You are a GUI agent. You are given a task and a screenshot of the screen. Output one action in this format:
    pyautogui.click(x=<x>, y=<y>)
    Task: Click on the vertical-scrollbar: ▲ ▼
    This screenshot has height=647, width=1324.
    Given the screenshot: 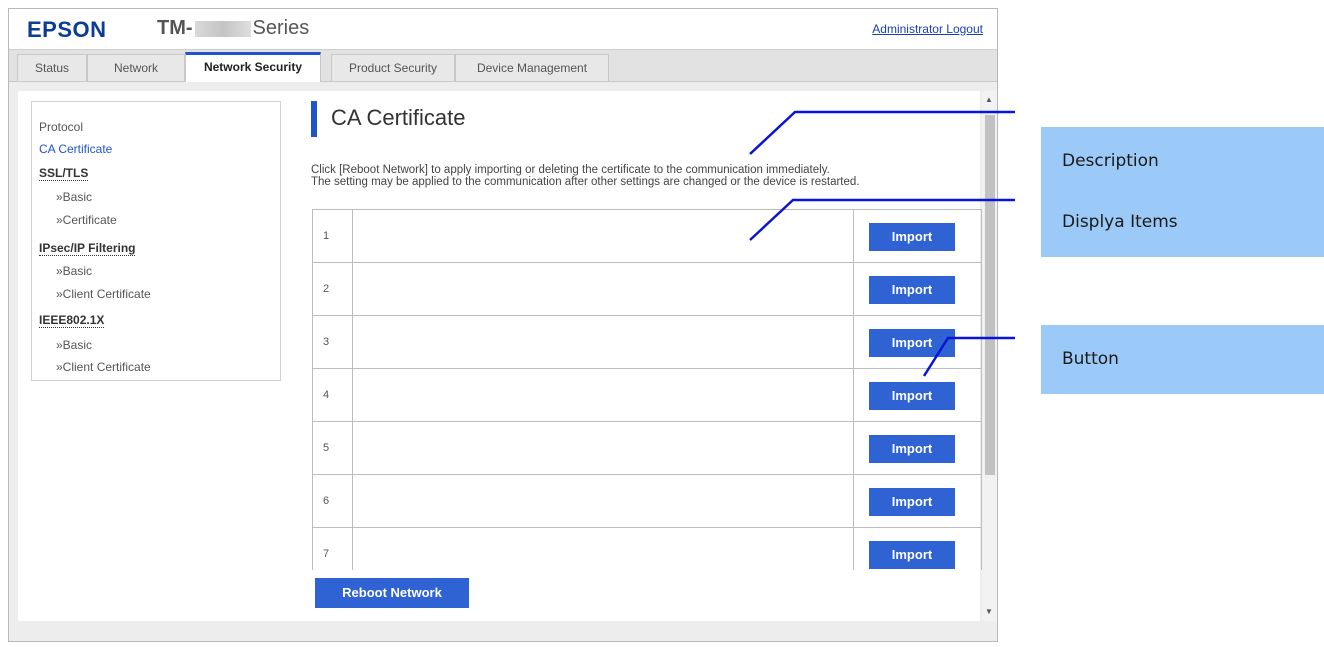 What is the action you would take?
    pyautogui.click(x=989, y=356)
    